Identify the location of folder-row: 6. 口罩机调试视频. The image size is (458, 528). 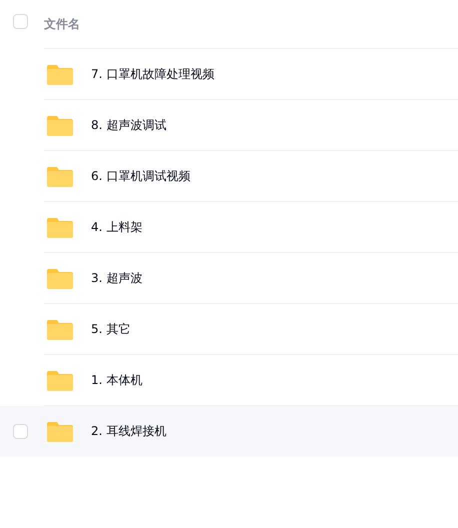
(229, 176).